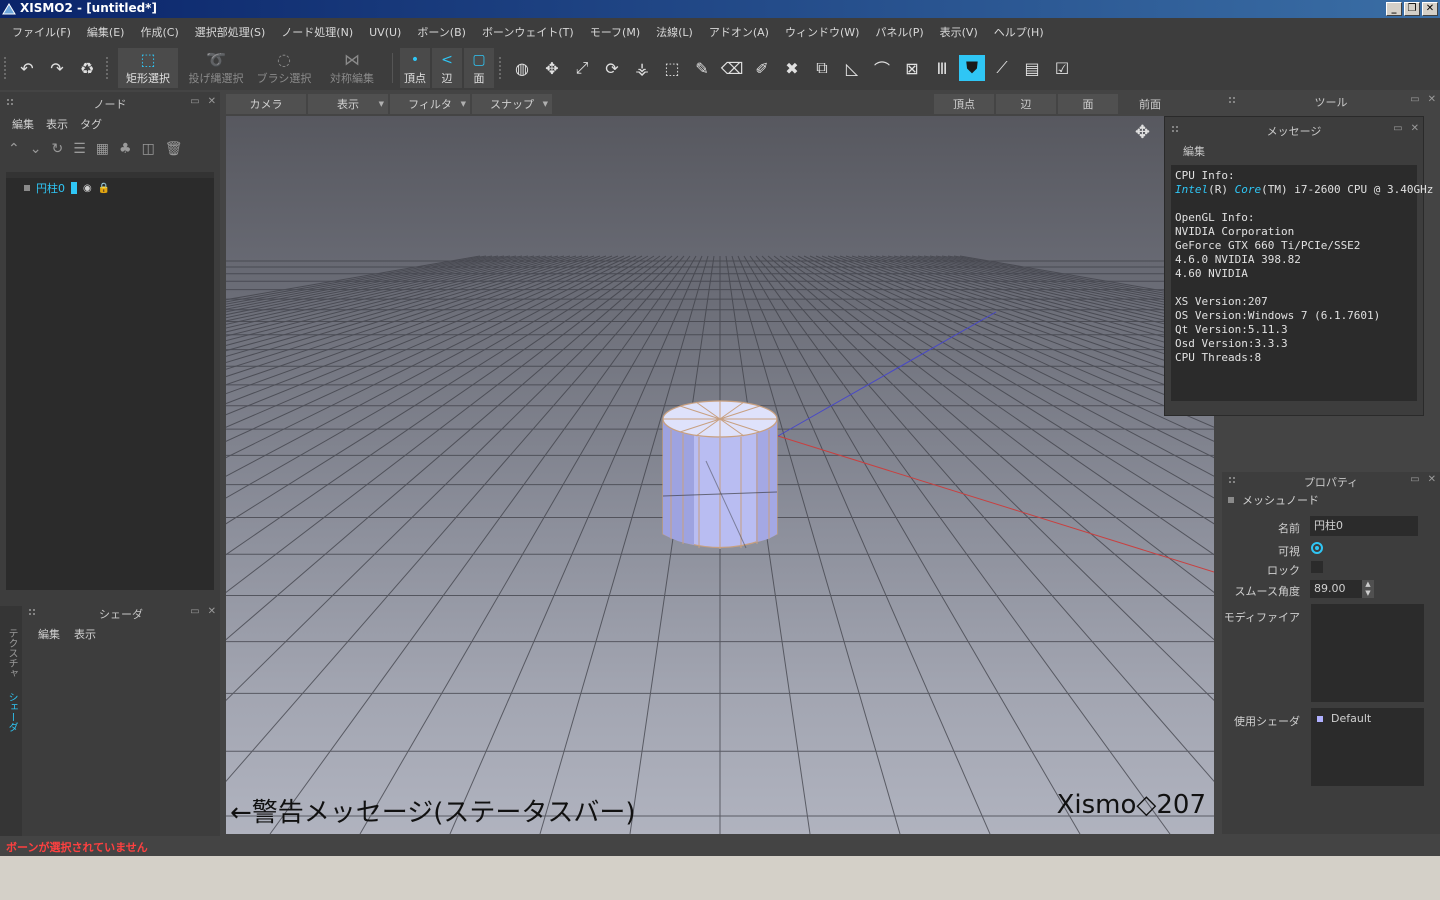  Describe the element at coordinates (441, 32) in the screenshot. I see `menu-bone: ボーン(B)` at that location.